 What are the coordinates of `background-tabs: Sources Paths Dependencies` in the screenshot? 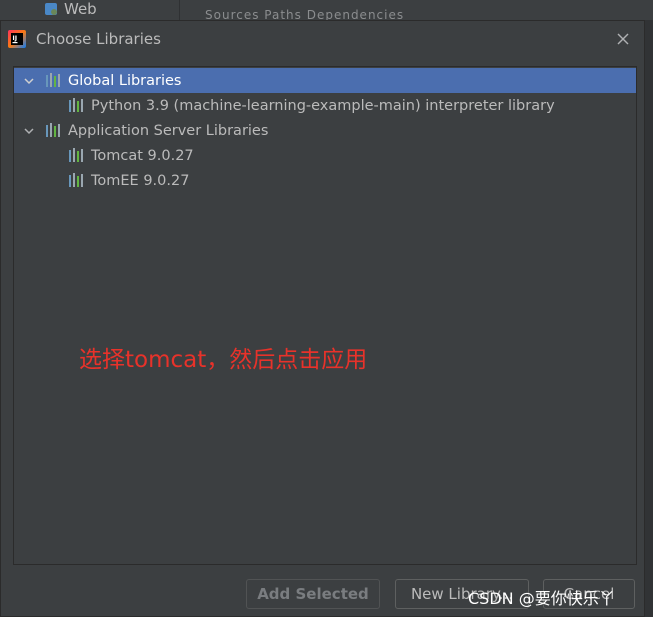 It's located at (305, 14).